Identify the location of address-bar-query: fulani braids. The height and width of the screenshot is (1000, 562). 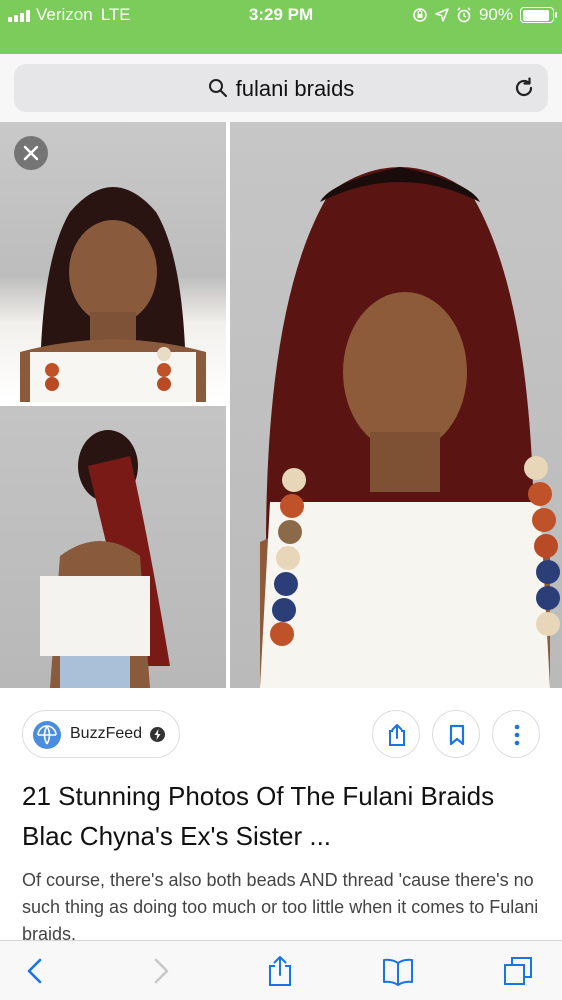
(281, 89).